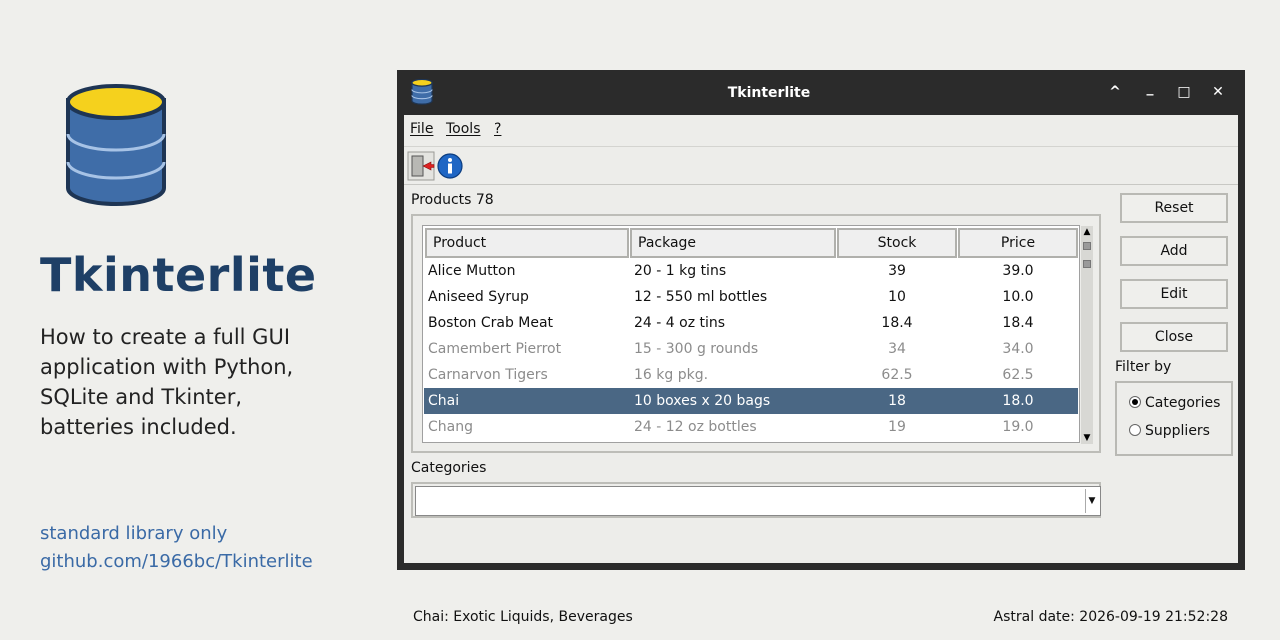  I want to click on scroll-thumb, so click(1087, 246).